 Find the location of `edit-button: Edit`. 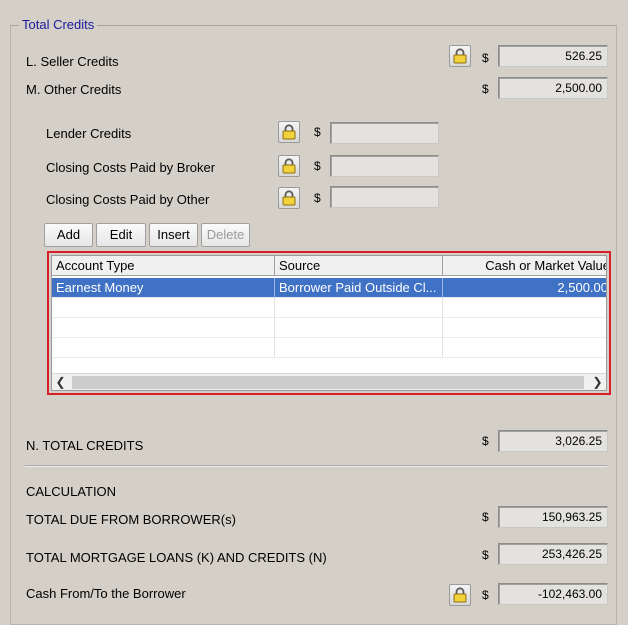

edit-button: Edit is located at coordinates (121, 235).